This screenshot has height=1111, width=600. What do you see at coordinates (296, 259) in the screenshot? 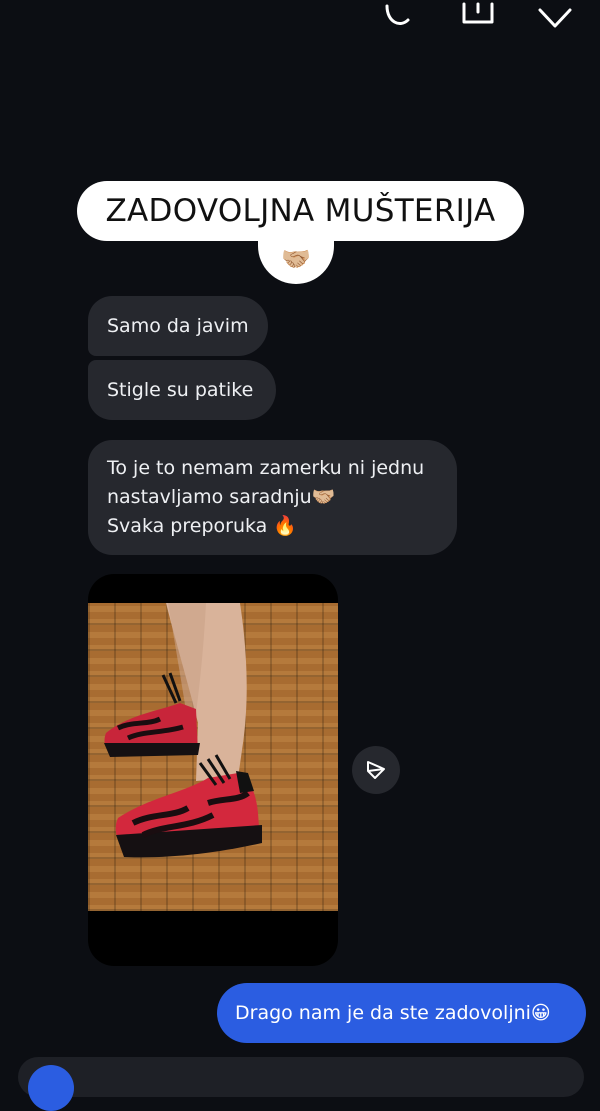
I see `reaction-emoji: 🤝🏼` at bounding box center [296, 259].